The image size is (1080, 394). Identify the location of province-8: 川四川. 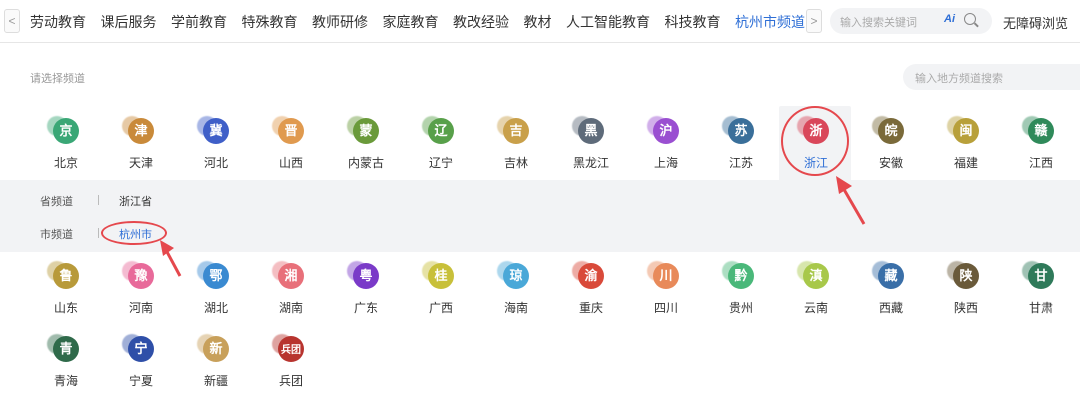
(666, 291).